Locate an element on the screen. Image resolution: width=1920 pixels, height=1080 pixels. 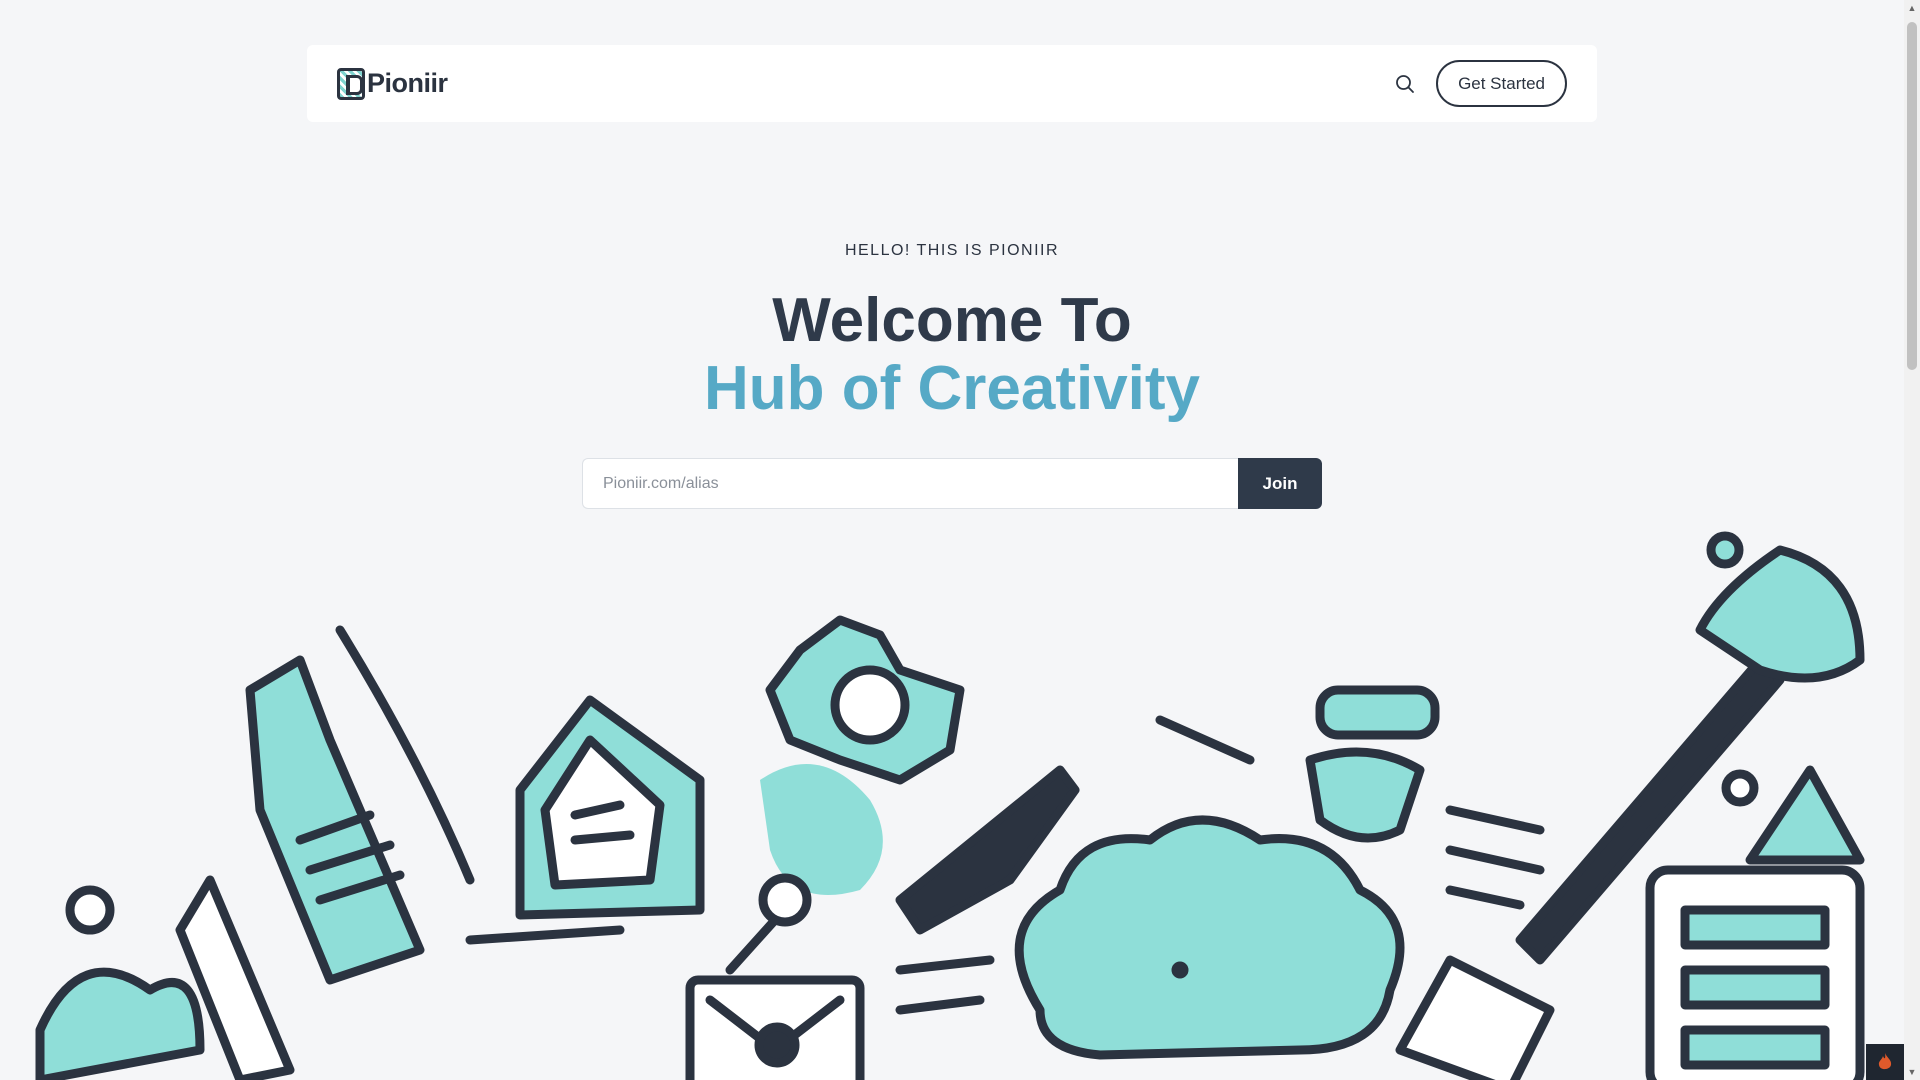
brand-name: Pioniir is located at coordinates (407, 83).